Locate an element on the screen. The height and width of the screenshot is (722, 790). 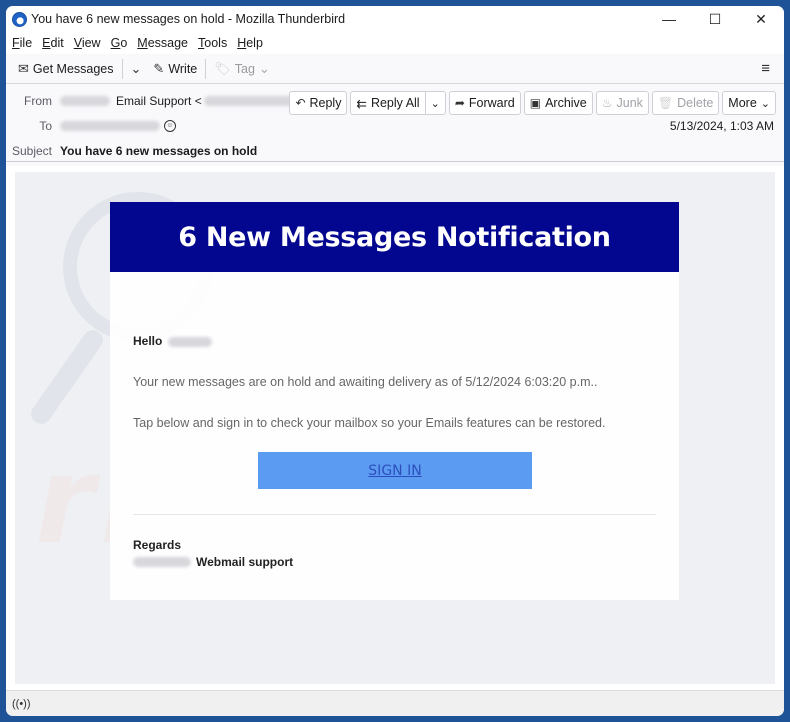
get-messages-button: ✉ Get Messages is located at coordinates (66, 69).